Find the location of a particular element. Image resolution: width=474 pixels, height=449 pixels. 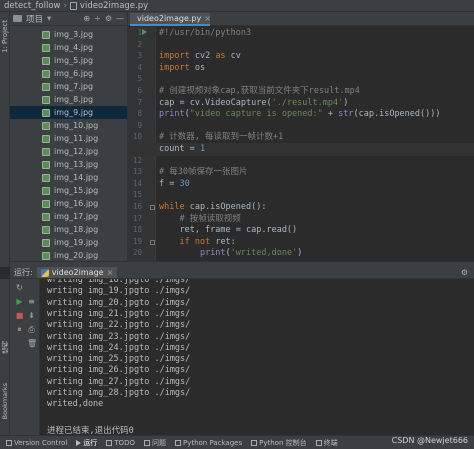

tree-item: img_11.jpg is located at coordinates (68, 138).